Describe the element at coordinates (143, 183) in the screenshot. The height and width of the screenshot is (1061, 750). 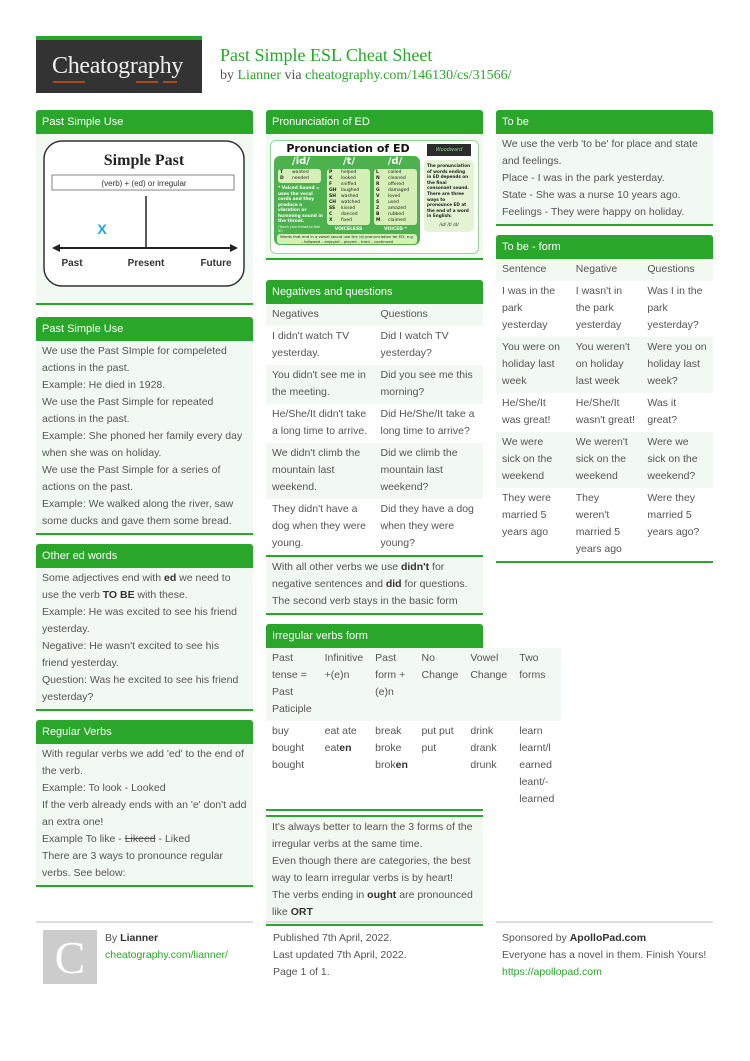
I see `formula-text: (verb) + (ed) or irregular` at that location.